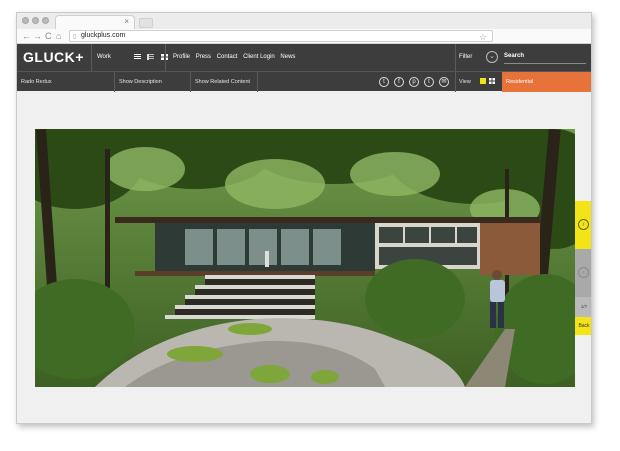 This screenshot has width=620, height=451. Describe the element at coordinates (444, 82) in the screenshot. I see `email-icon: ✉` at that location.